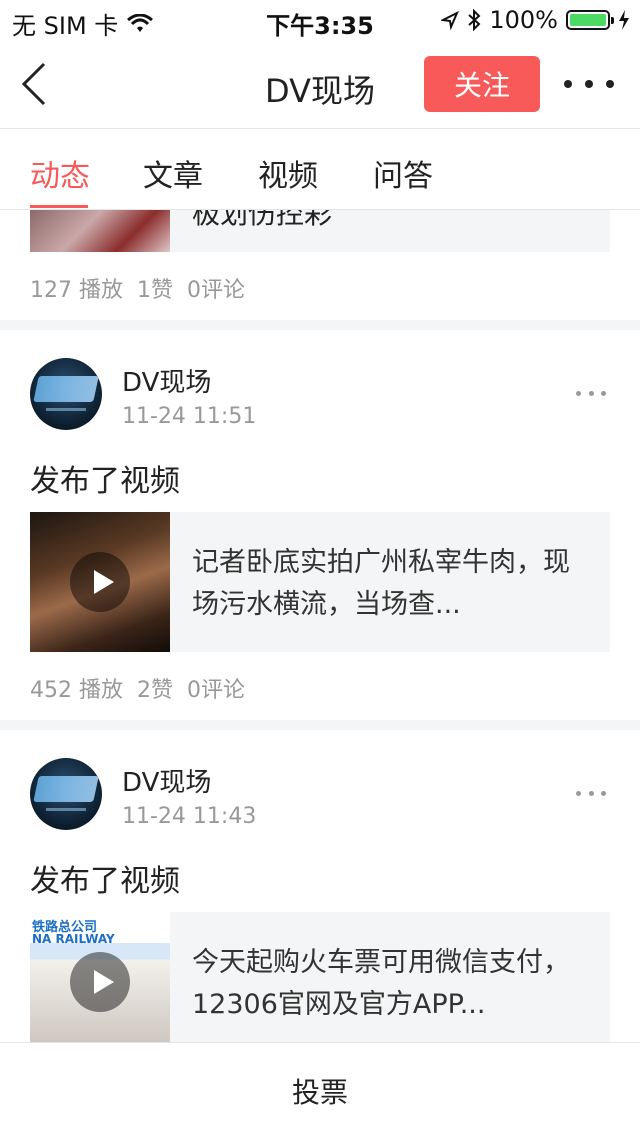 The height and width of the screenshot is (1137, 640). Describe the element at coordinates (76, 690) in the screenshot. I see `play-count: 452 播放` at that location.